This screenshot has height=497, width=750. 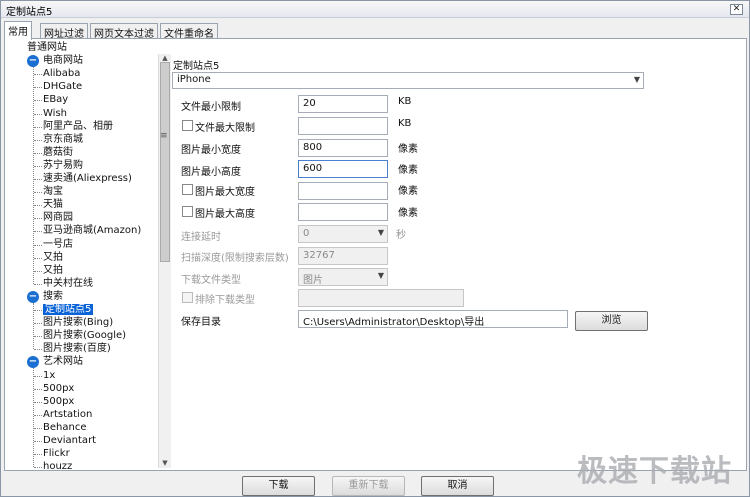 What do you see at coordinates (58, 152) in the screenshot?
I see `tree-item: 蘑菇街` at bounding box center [58, 152].